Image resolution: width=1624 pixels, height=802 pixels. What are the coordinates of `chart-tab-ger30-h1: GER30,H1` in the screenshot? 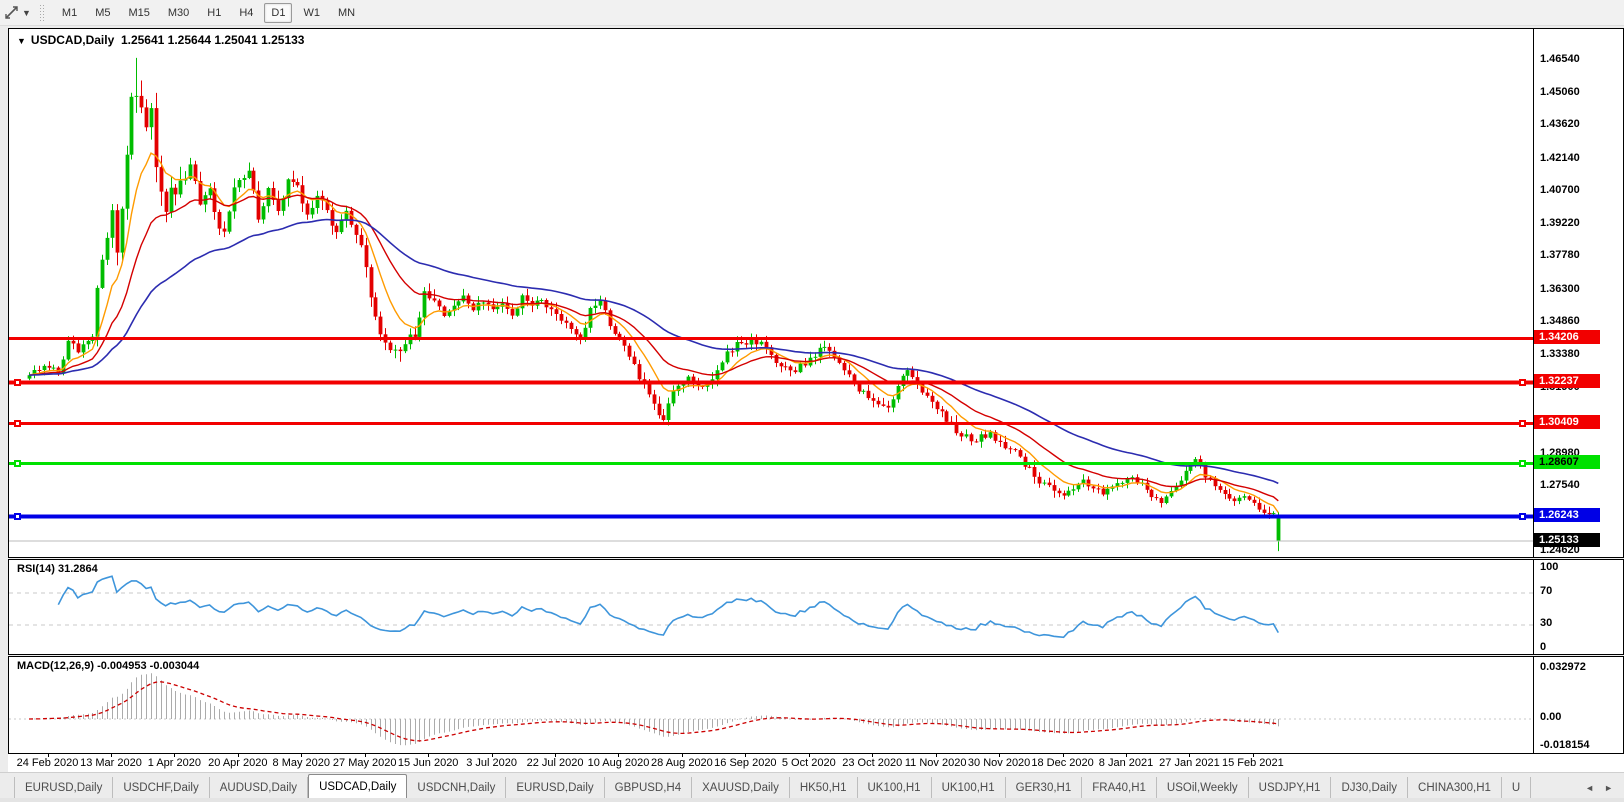 It's located at (1044, 787).